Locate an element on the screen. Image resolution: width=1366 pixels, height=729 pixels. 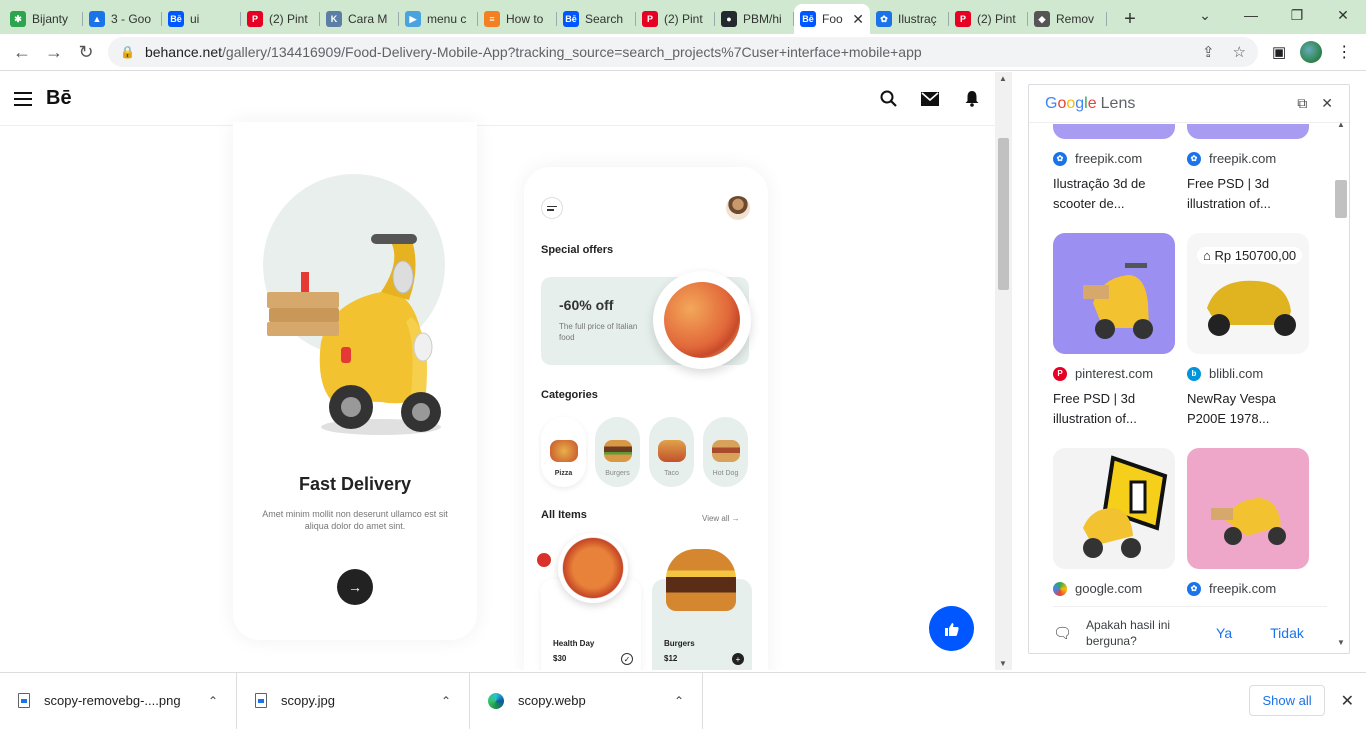
browser-tab: Bē Foo ✕ is located at coordinates (832, 19).